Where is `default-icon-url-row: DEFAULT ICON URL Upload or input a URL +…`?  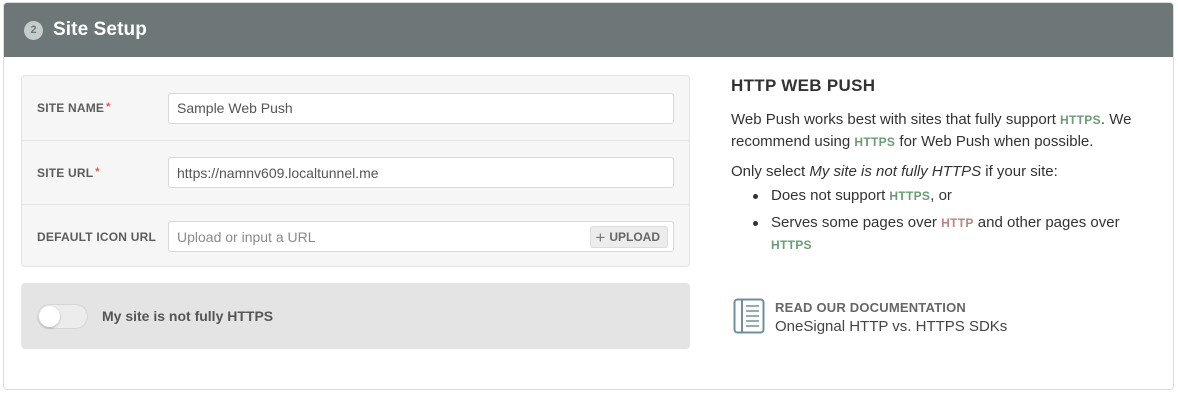 default-icon-url-row: DEFAULT ICON URL Upload or input a URL +… is located at coordinates (355, 236).